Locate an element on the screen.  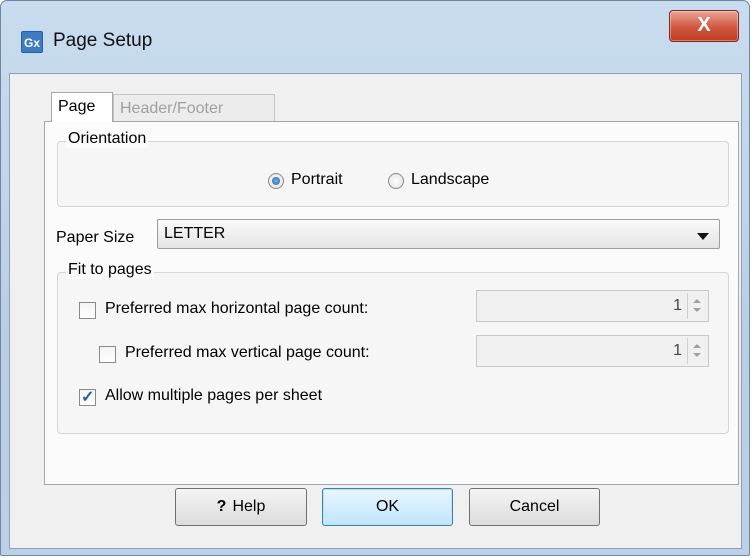
fit-to-pages-group-label: Fit to pages is located at coordinates (110, 270).